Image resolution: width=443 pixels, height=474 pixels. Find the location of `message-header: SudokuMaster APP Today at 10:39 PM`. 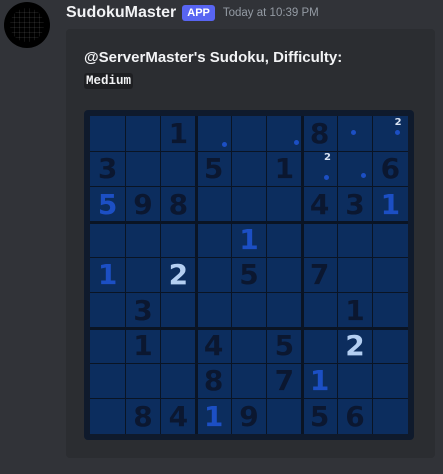

message-header: SudokuMaster APP Today at 10:39 PM is located at coordinates (192, 13).